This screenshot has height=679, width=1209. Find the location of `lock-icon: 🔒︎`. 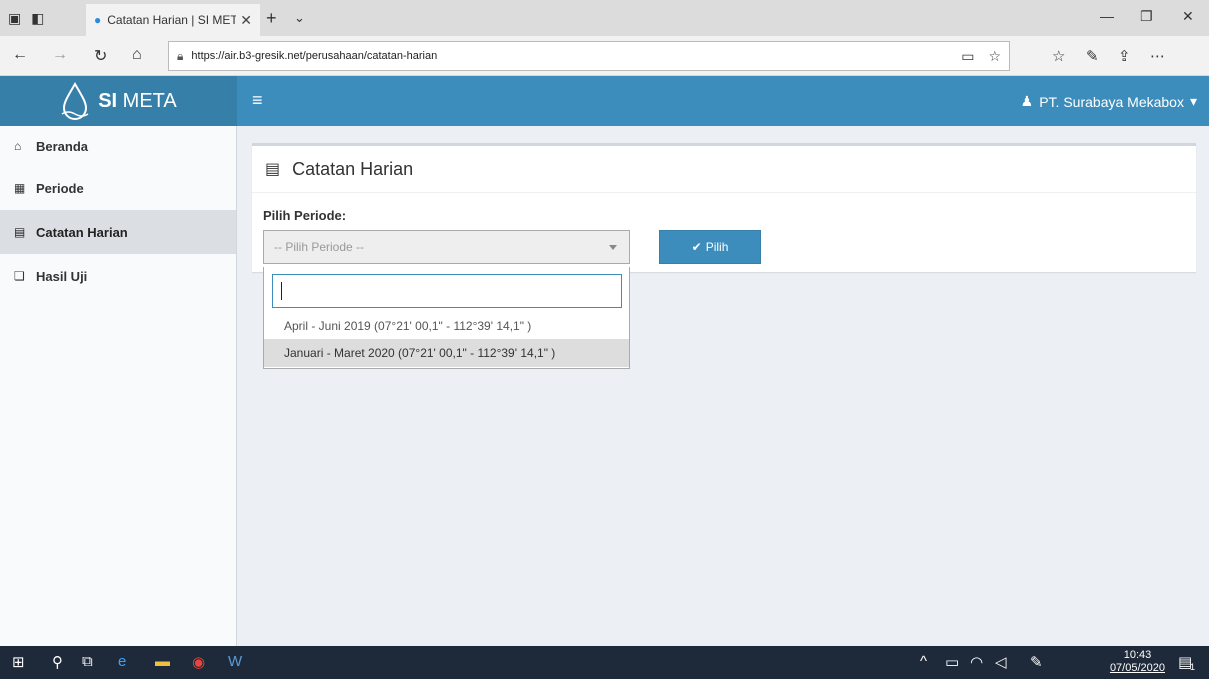

lock-icon: 🔒︎ is located at coordinates (180, 55).